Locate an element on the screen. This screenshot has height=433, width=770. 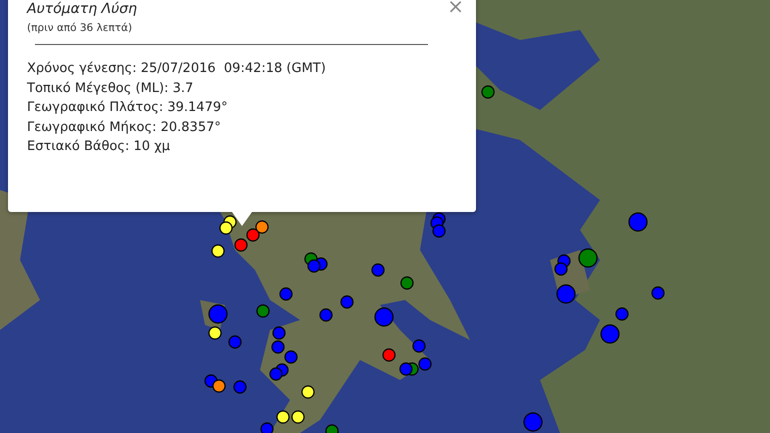
info-line: Χρόνος γένεσης: 25/07/2016 09:42:18 (GMT) is located at coordinates (177, 69).